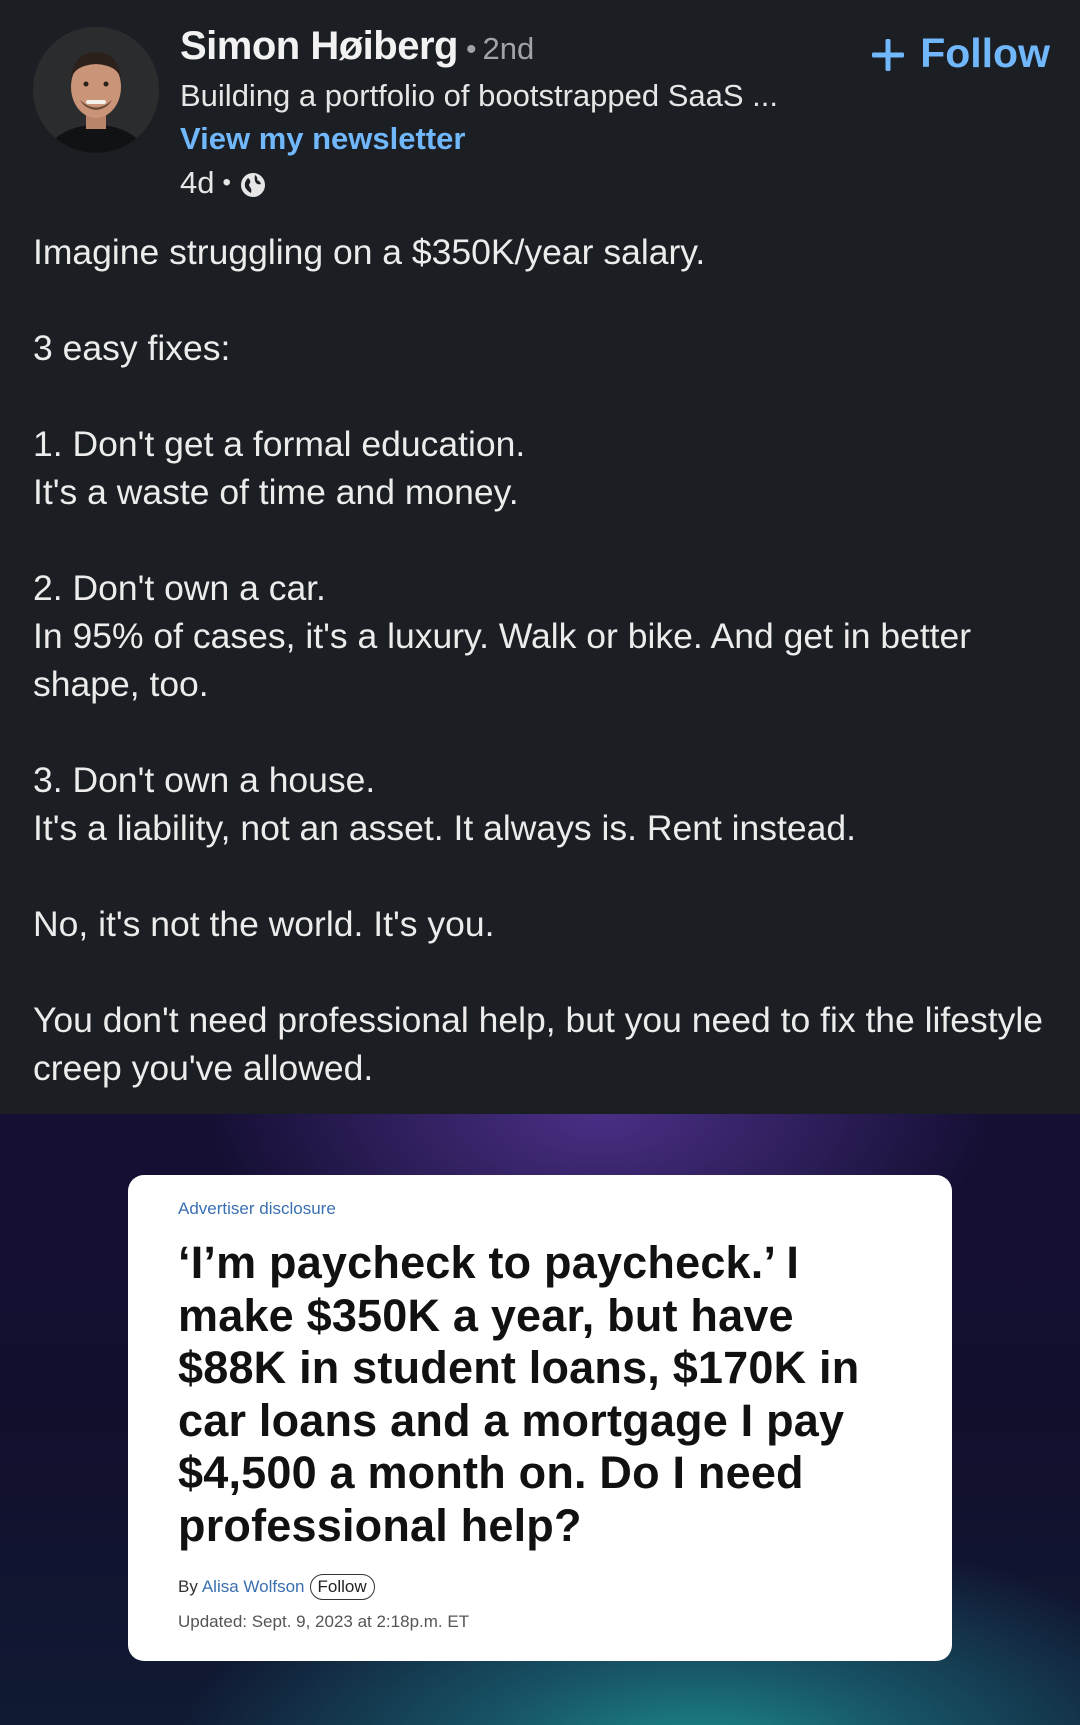 This screenshot has height=1725, width=1080. I want to click on post-age: 4d, so click(197, 182).